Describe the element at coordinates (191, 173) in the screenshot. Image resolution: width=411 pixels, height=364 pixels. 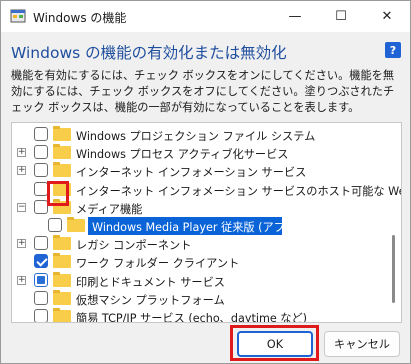
I see `tree-item-label: インターネット インフォメーション サービス` at that location.